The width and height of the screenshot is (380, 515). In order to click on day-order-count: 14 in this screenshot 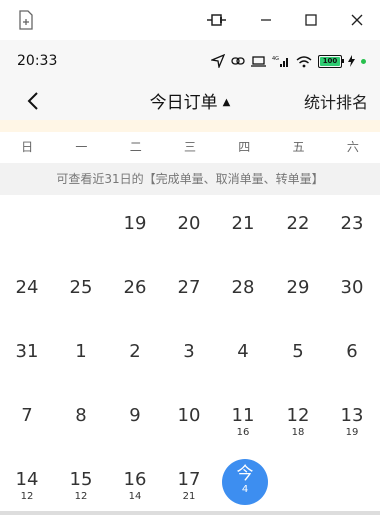, I will do `click(135, 496)`.